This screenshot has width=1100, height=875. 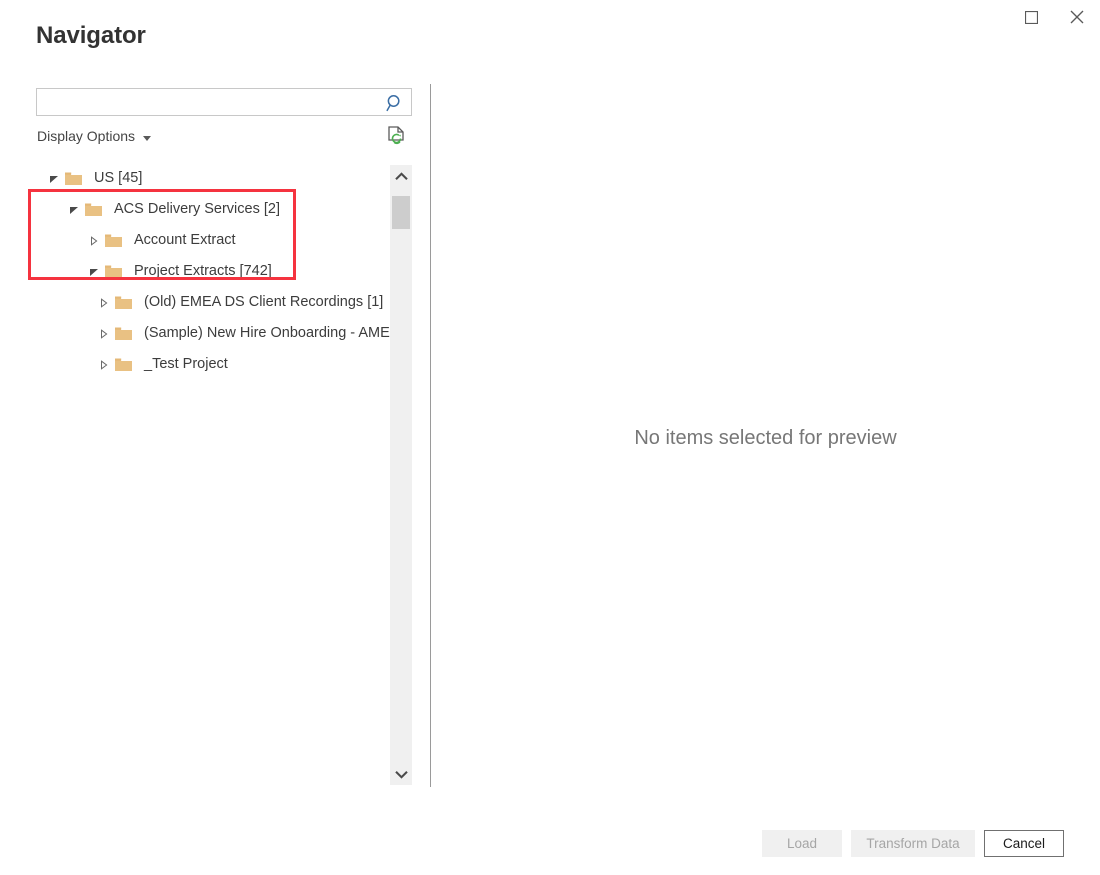 I want to click on search-button, so click(x=395, y=102).